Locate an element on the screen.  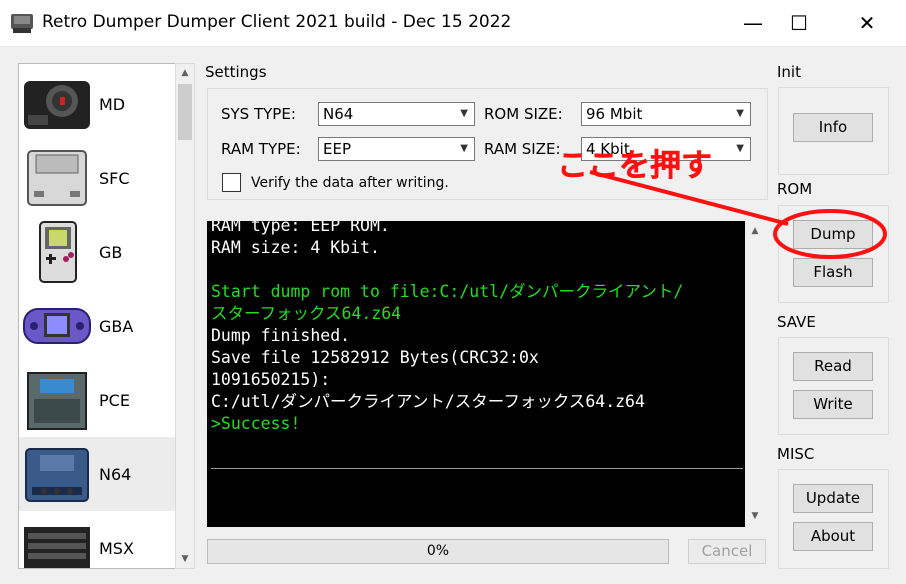
system-item-gb: GB is located at coordinates (97, 252).